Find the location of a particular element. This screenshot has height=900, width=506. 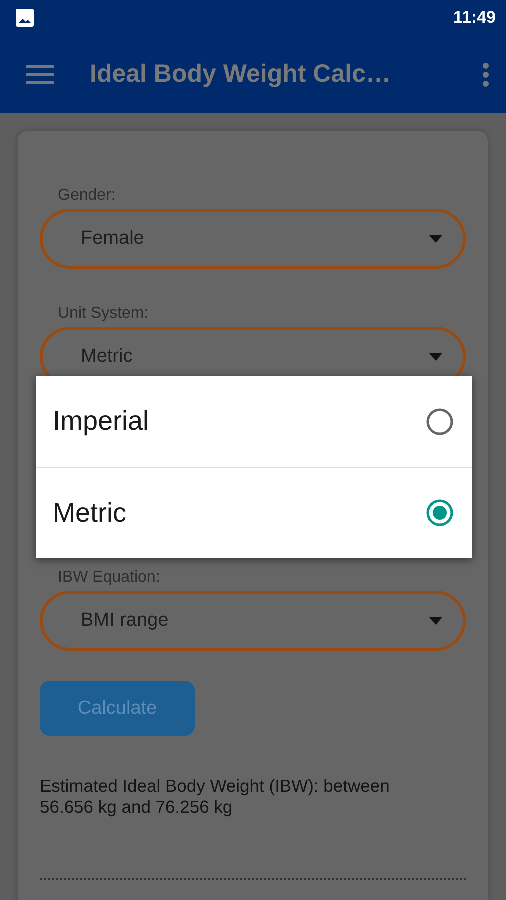

option-item: Metric is located at coordinates (254, 512).